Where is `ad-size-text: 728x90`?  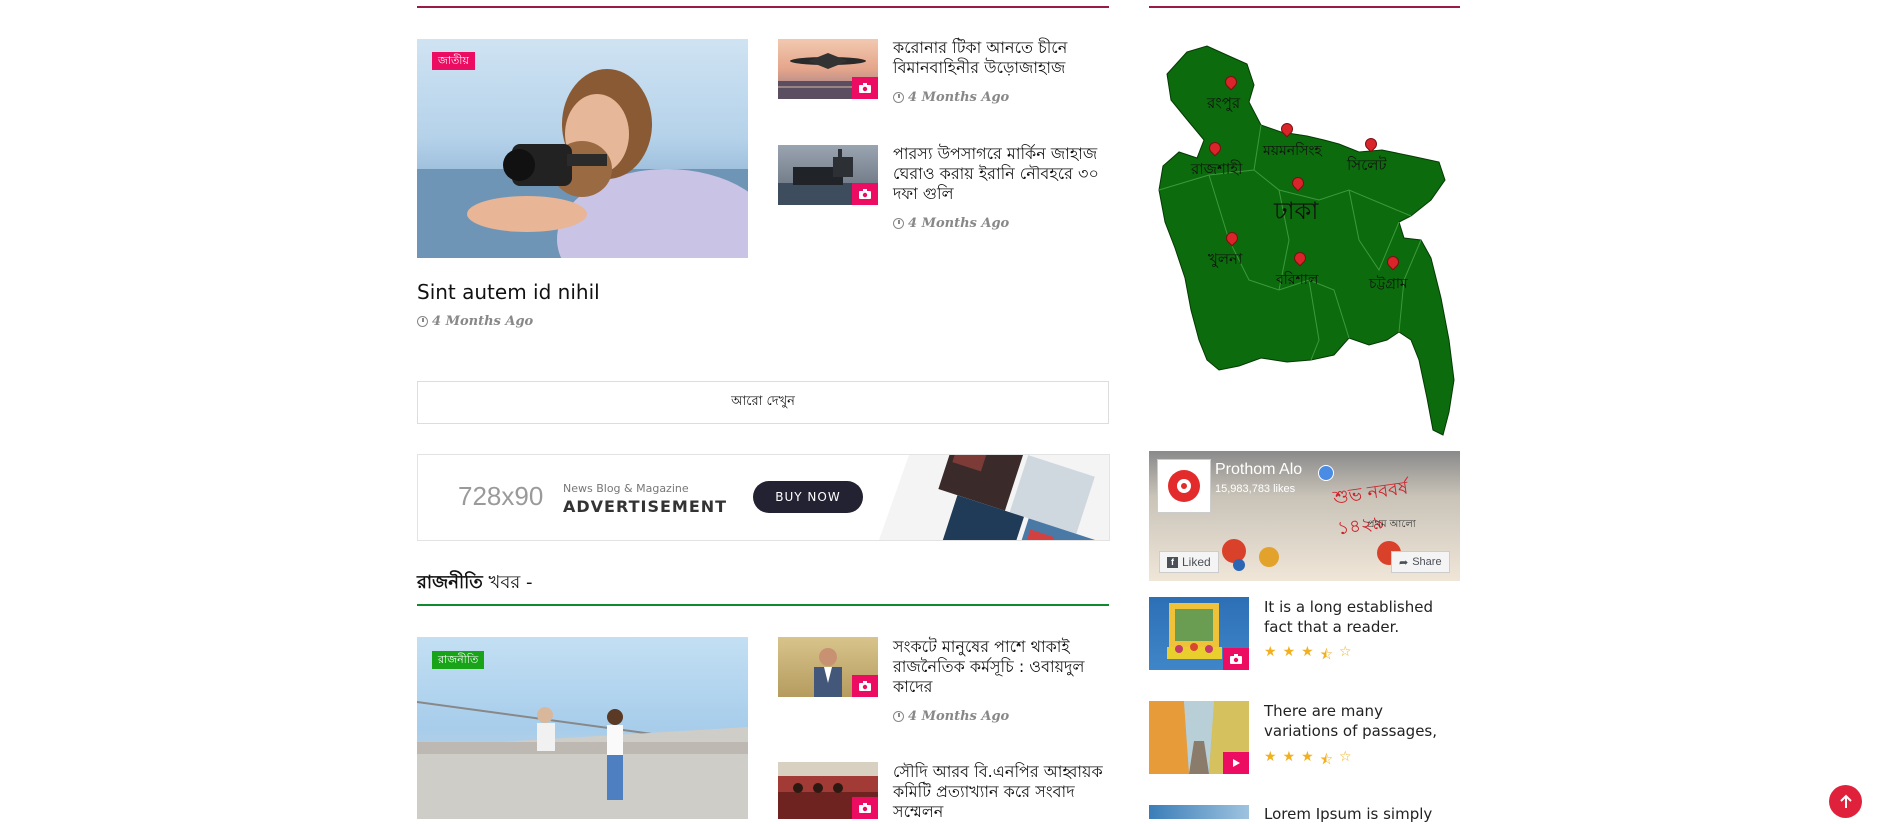 ad-size-text: 728x90 is located at coordinates (501, 496).